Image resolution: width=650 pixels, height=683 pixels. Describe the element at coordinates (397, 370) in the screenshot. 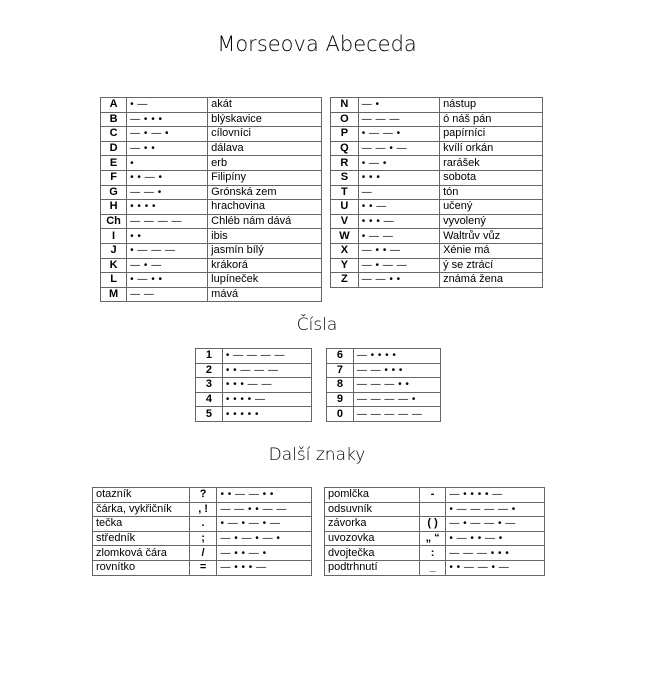

I see `morse-code-cell: — — • • •` at that location.